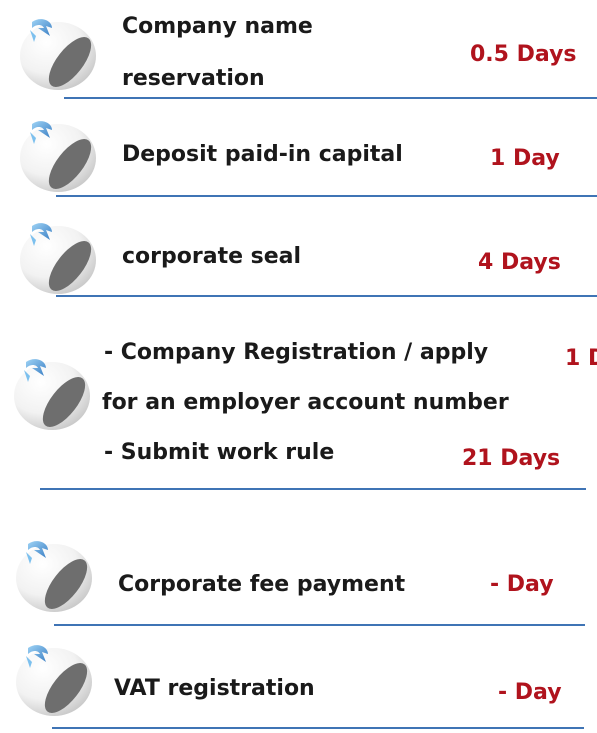 The image size is (597, 733). What do you see at coordinates (262, 584) in the screenshot?
I see `step-label: Corporate fee payment` at bounding box center [262, 584].